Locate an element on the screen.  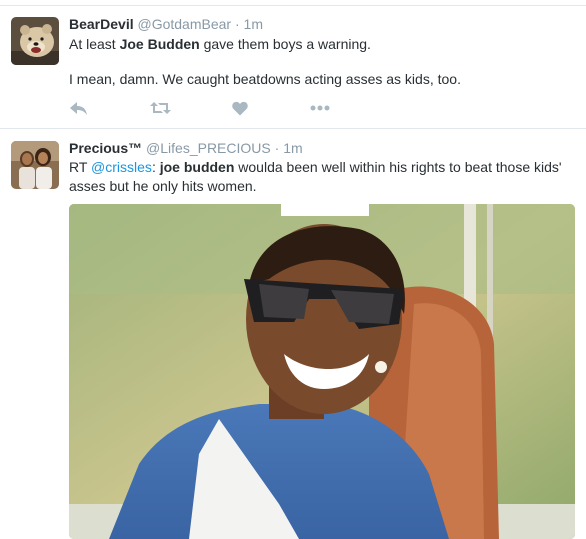
reply-button is located at coordinates (78, 108).